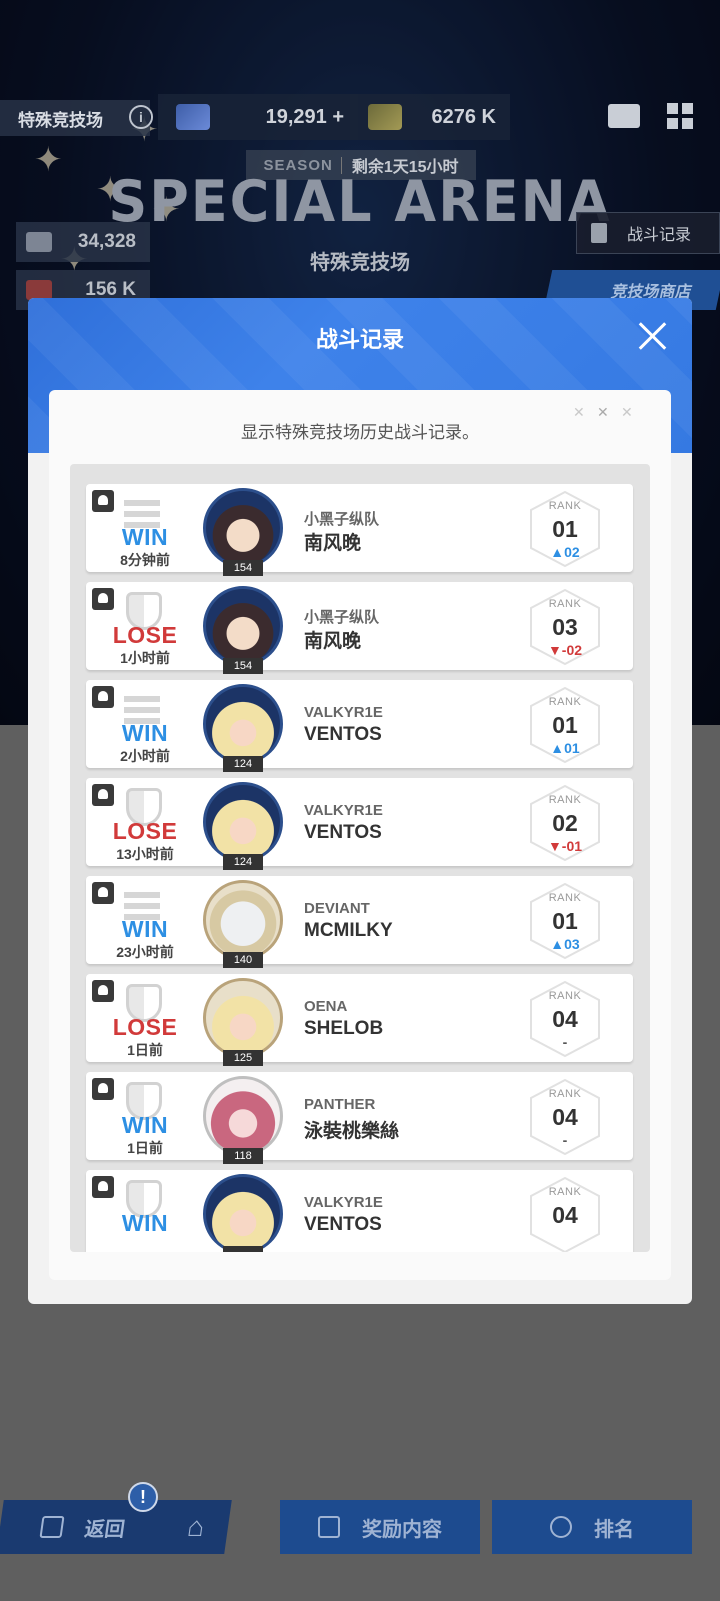 Image resolution: width=720 pixels, height=1601 pixels. Describe the element at coordinates (565, 944) in the screenshot. I see `rank-change: ▲03` at that location.